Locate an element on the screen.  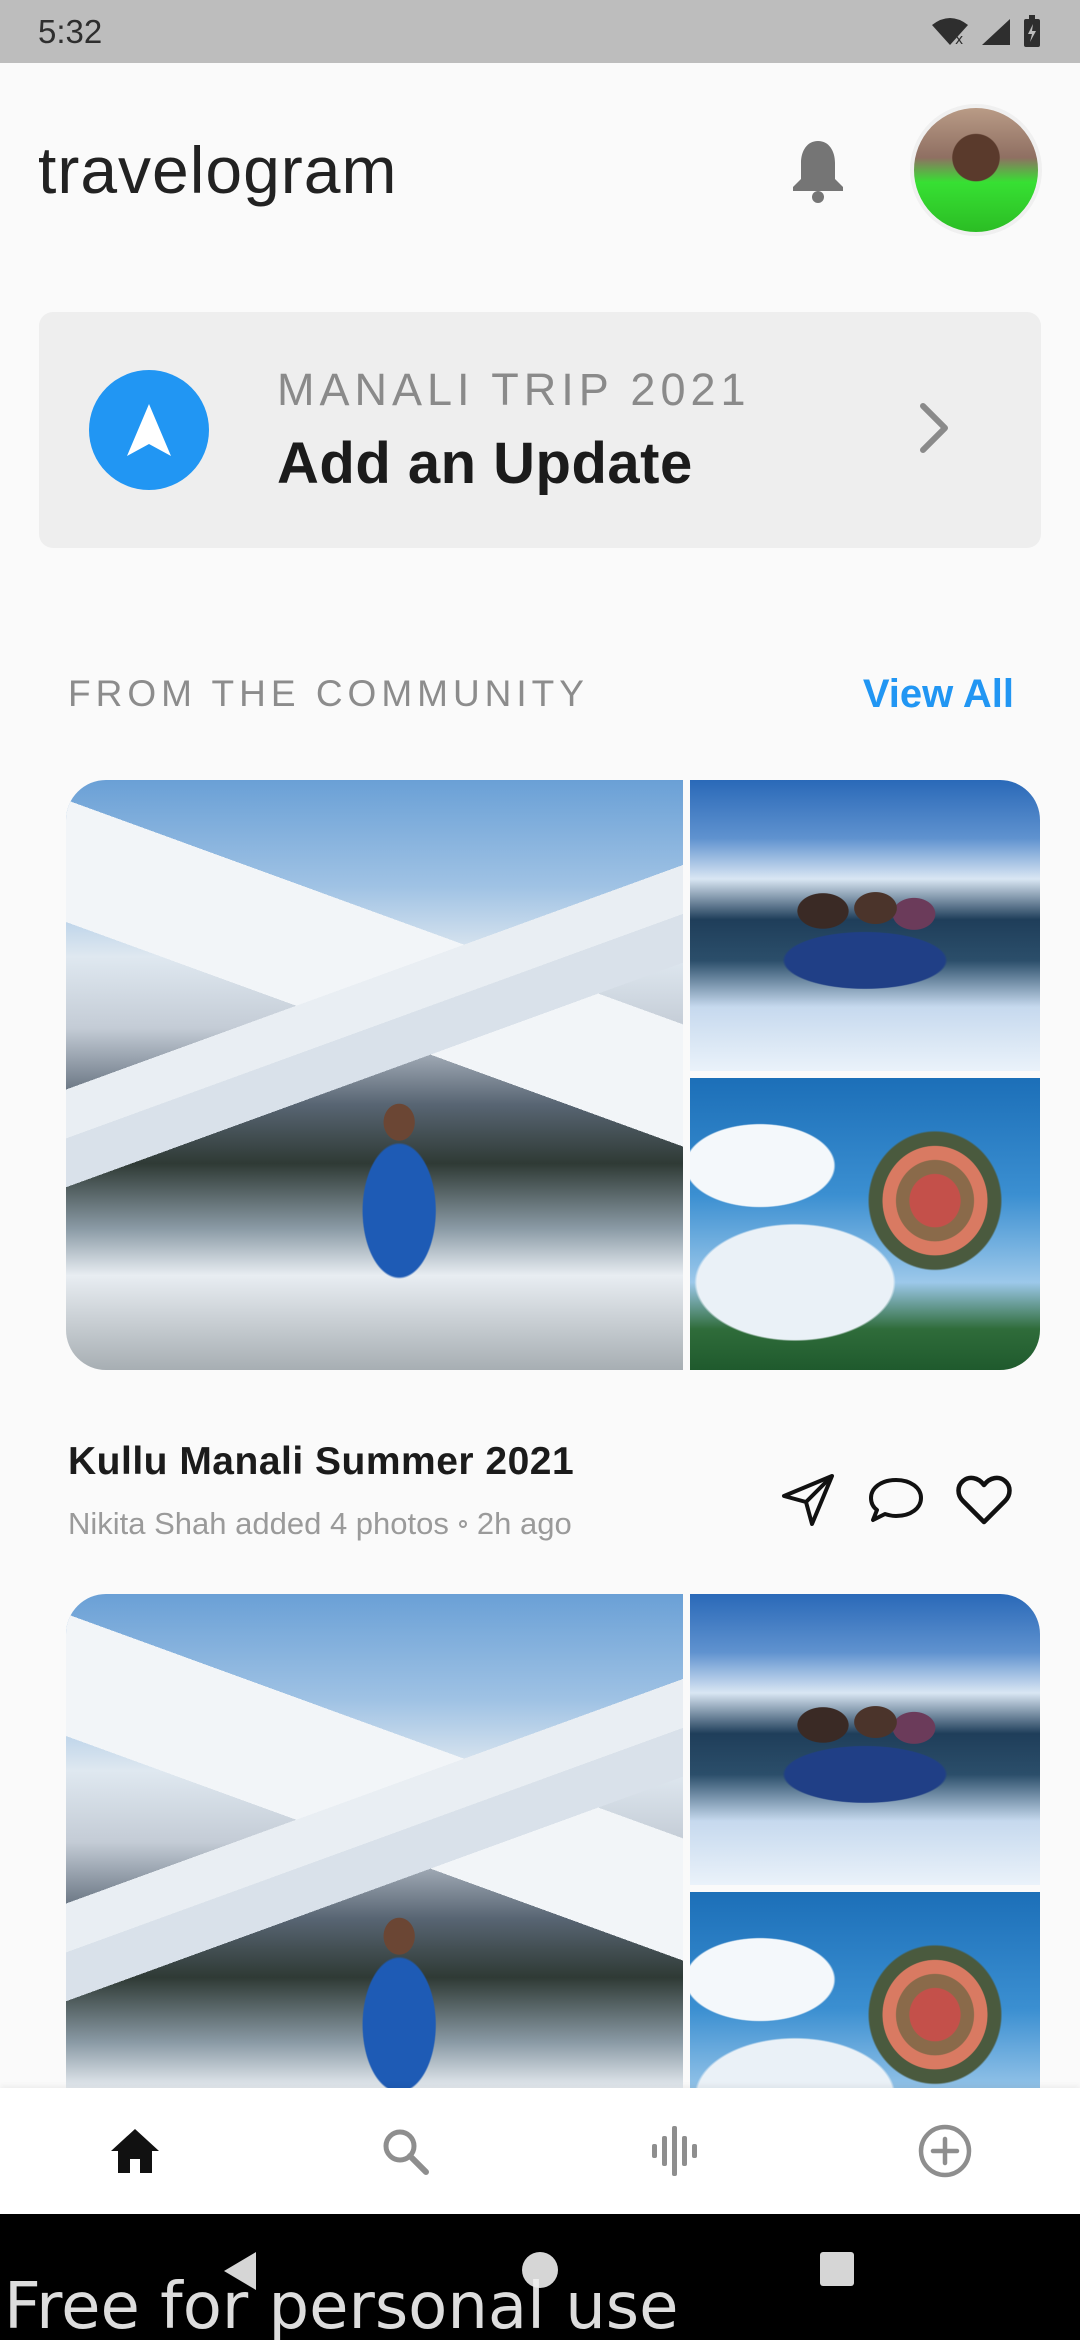
separator-dot is located at coordinates (462, 1524).